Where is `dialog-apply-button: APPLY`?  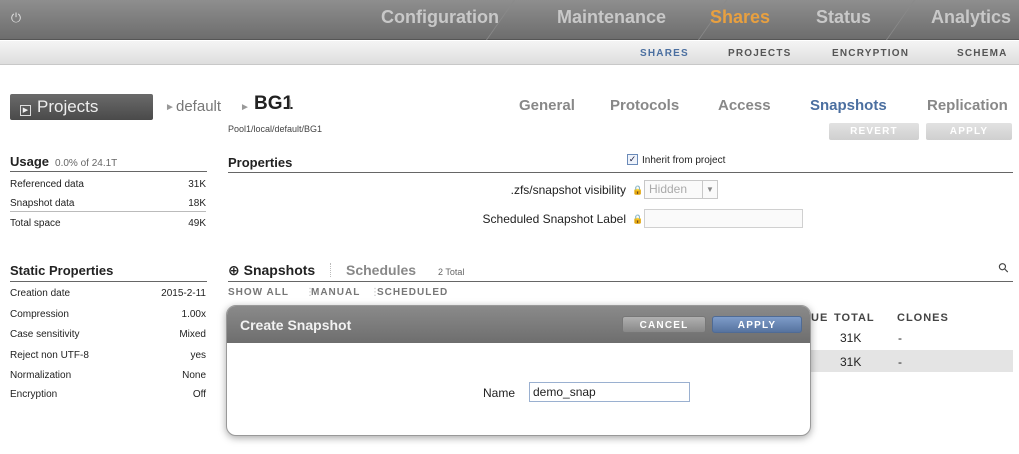 dialog-apply-button: APPLY is located at coordinates (757, 324).